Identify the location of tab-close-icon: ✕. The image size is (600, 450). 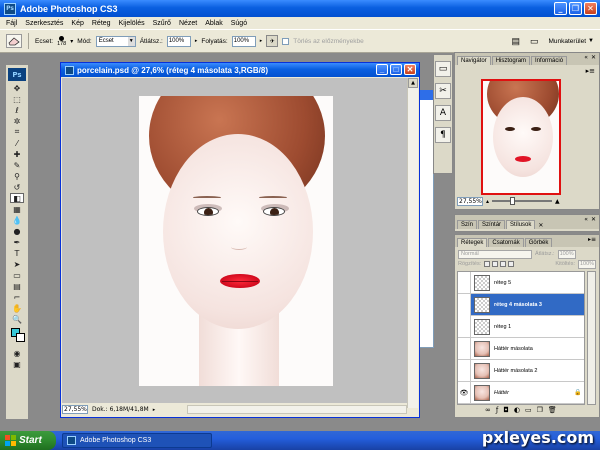
(540, 225).